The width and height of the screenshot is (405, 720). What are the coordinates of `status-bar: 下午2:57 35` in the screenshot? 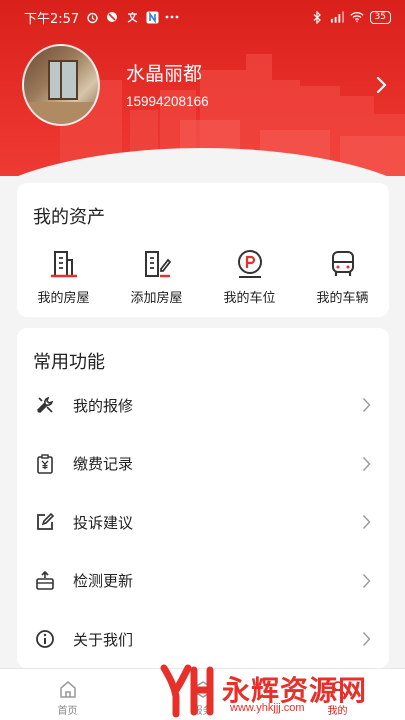 It's located at (202, 17).